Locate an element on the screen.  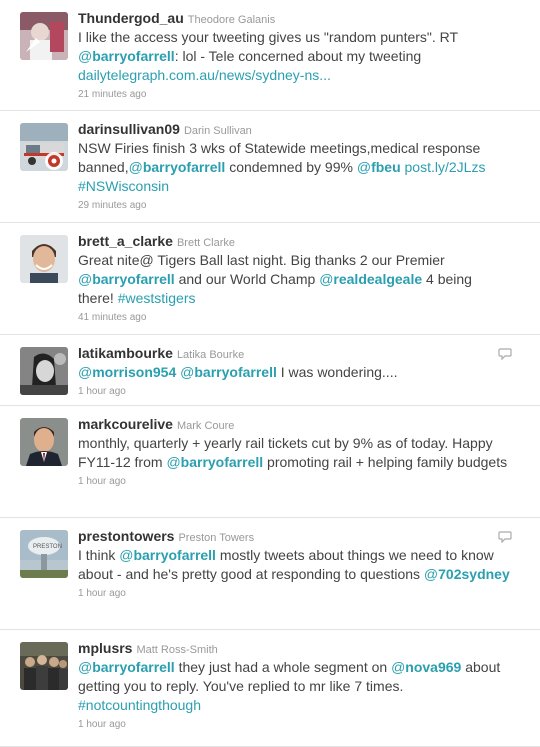
tweet-header: Thundergod_au Theodore Galanis is located at coordinates (304, 18).